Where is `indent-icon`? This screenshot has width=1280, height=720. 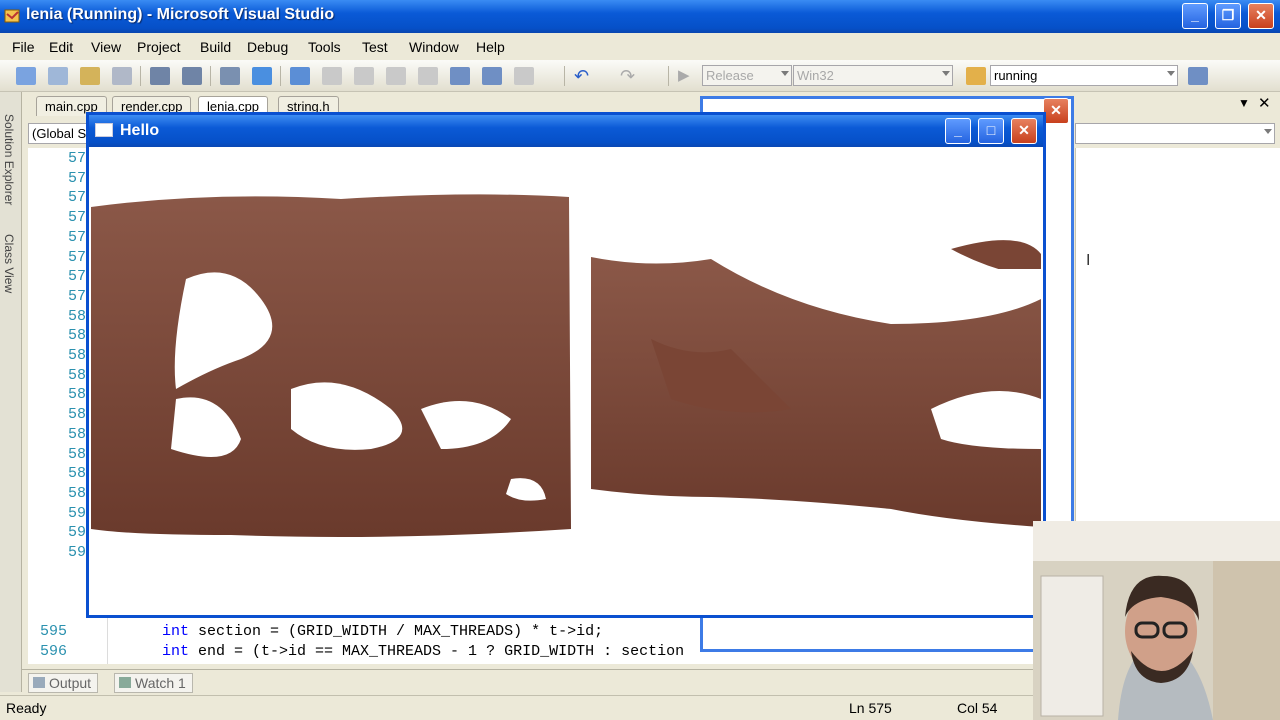 indent-icon is located at coordinates (192, 76).